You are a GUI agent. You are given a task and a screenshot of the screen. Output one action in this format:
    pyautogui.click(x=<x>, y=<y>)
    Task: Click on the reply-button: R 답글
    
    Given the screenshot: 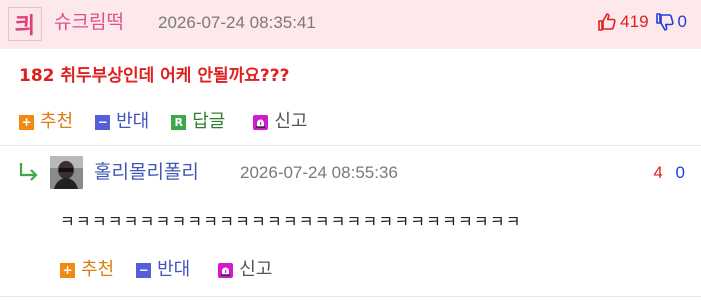 What is the action you would take?
    pyautogui.click(x=198, y=122)
    